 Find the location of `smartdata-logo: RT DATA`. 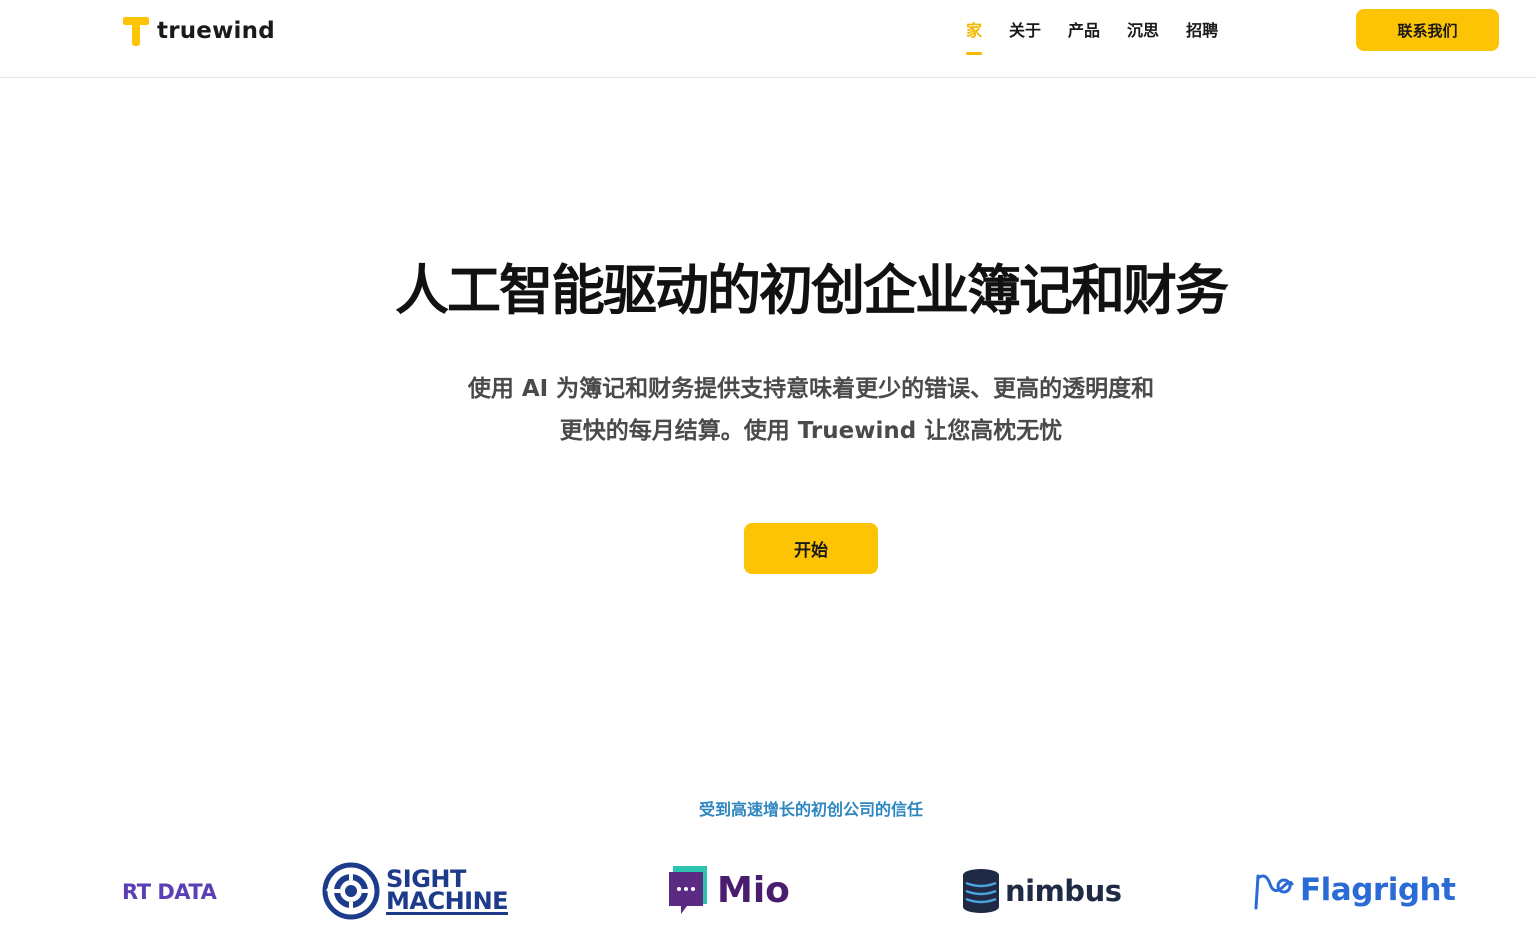

smartdata-logo: RT DATA is located at coordinates (169, 892).